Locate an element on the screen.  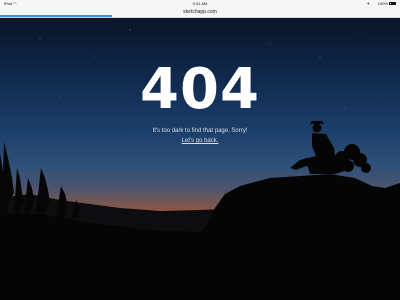
error-code-heading: 404 is located at coordinates (200, 89).